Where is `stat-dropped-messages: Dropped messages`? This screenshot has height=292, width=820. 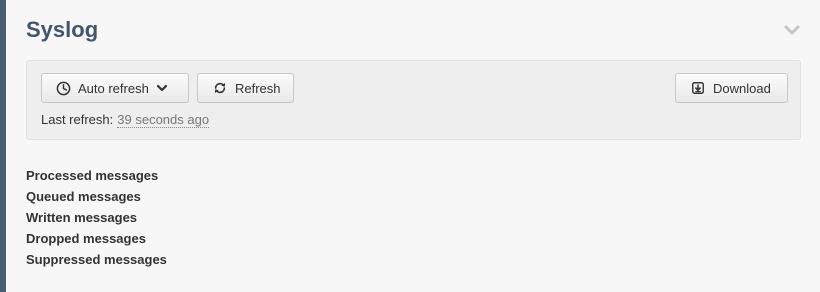 stat-dropped-messages: Dropped messages is located at coordinates (86, 238).